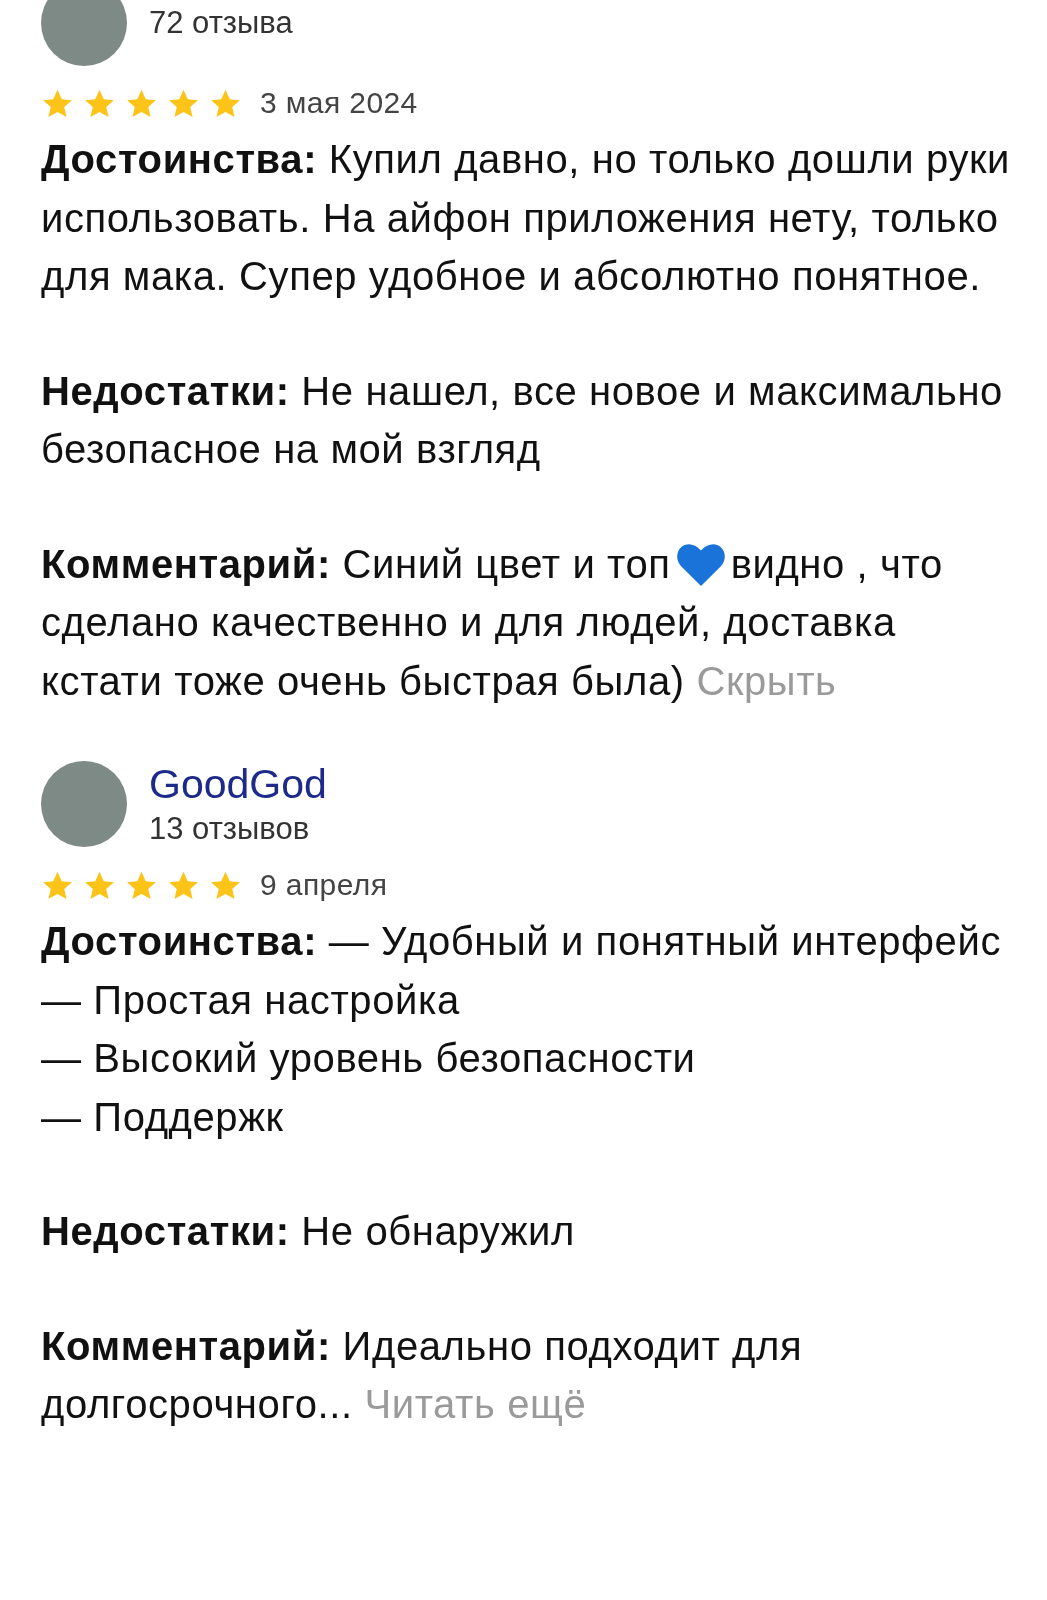  Describe the element at coordinates (324, 885) in the screenshot. I see `review-date: 9 апреля` at that location.